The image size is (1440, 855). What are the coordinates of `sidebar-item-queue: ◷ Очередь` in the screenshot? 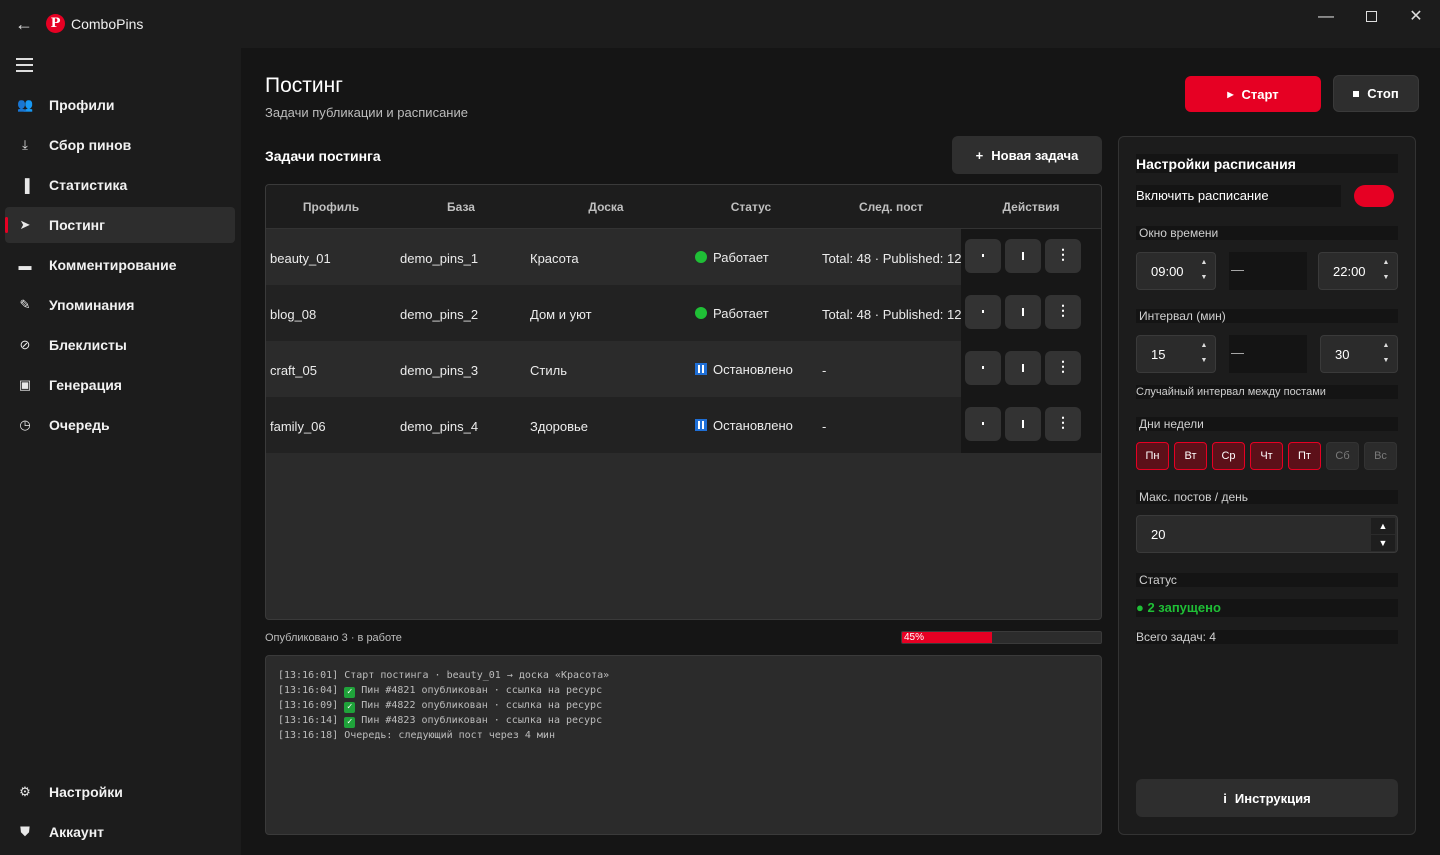 It's located at (120, 425).